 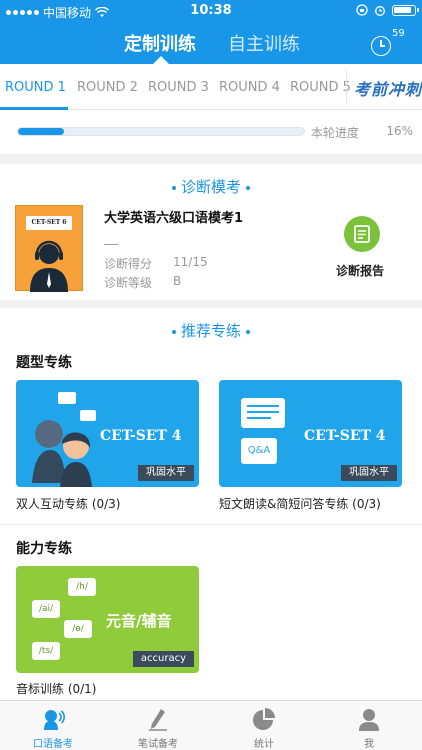 I want to click on phonetic-bubble: /ts/, so click(x=46, y=651).